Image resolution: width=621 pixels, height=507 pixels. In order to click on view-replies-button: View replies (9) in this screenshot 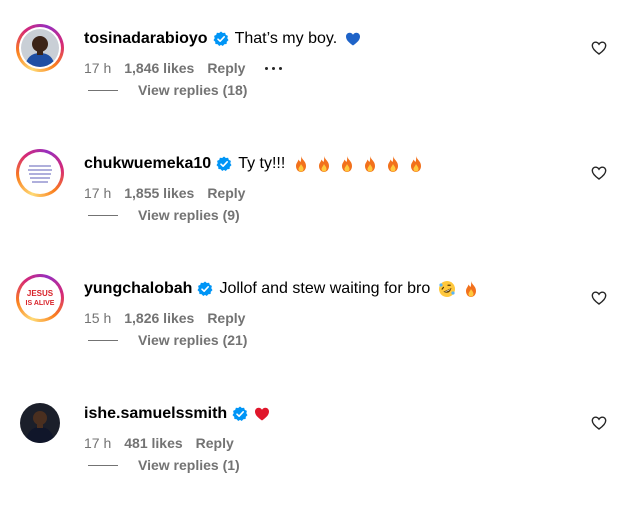, I will do `click(164, 215)`.